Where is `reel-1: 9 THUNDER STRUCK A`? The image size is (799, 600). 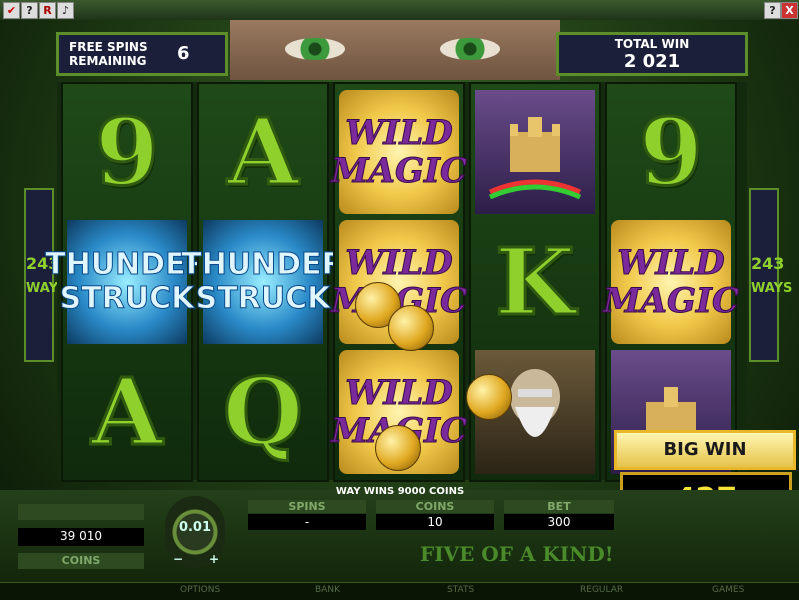 reel-1: 9 THUNDER STRUCK A is located at coordinates (127, 282).